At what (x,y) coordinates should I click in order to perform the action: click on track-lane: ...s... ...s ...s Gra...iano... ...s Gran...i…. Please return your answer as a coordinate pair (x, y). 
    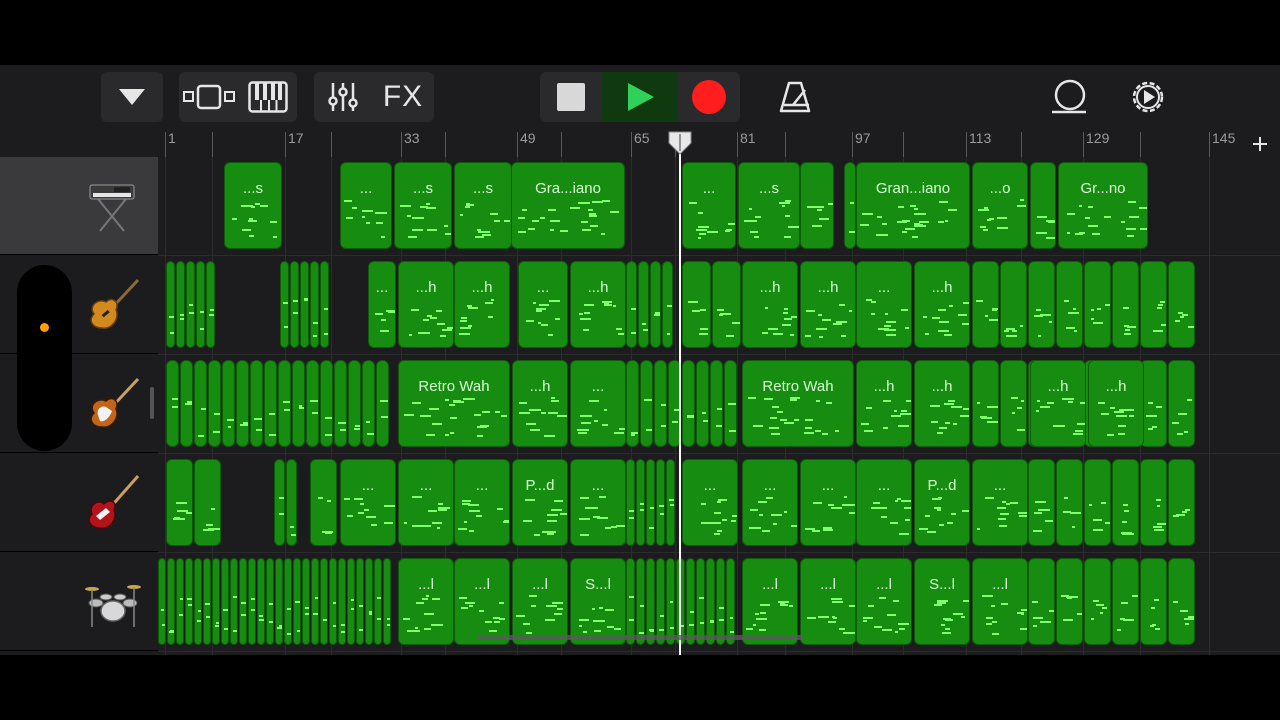
    Looking at the image, I should click on (719, 206).